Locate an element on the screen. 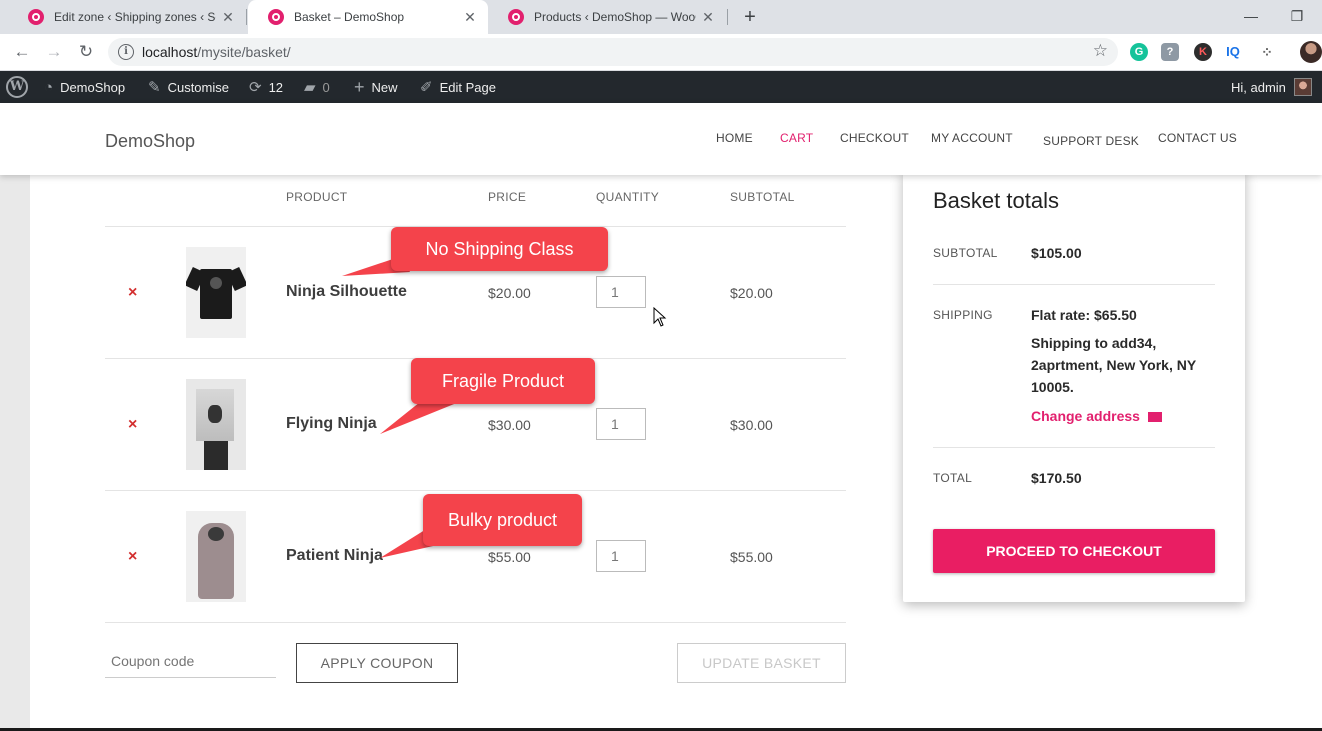  callout-no-shipping-class: No Shipping Class is located at coordinates (499, 249).